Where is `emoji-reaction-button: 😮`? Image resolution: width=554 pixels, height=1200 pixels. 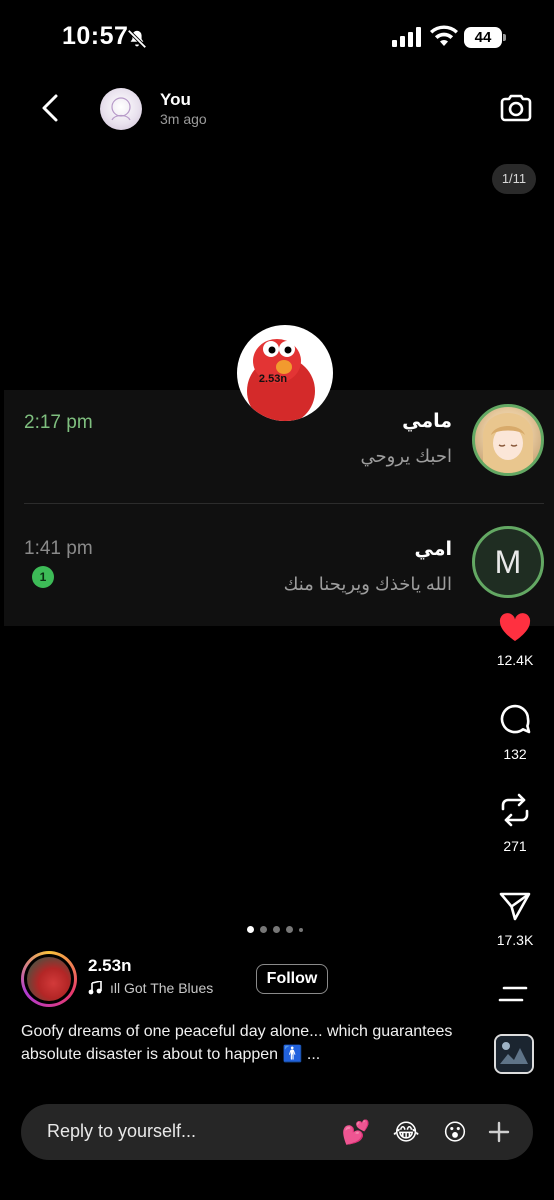
emoji-reaction-button: 😮 is located at coordinates (455, 1132).